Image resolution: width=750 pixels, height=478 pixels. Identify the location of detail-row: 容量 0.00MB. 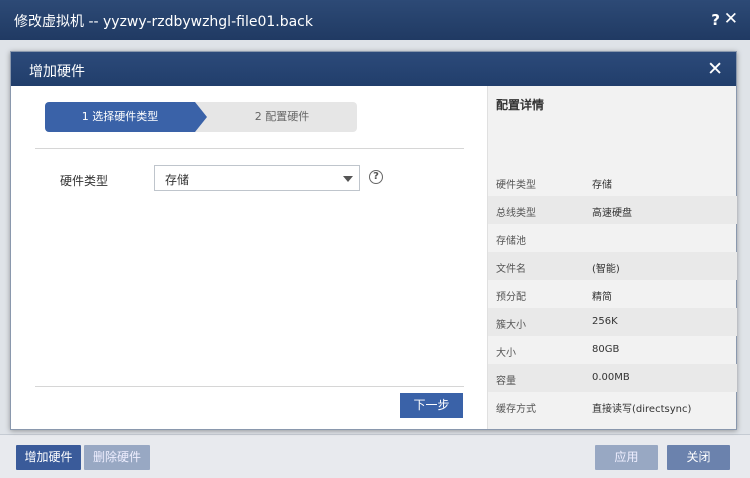
(612, 378).